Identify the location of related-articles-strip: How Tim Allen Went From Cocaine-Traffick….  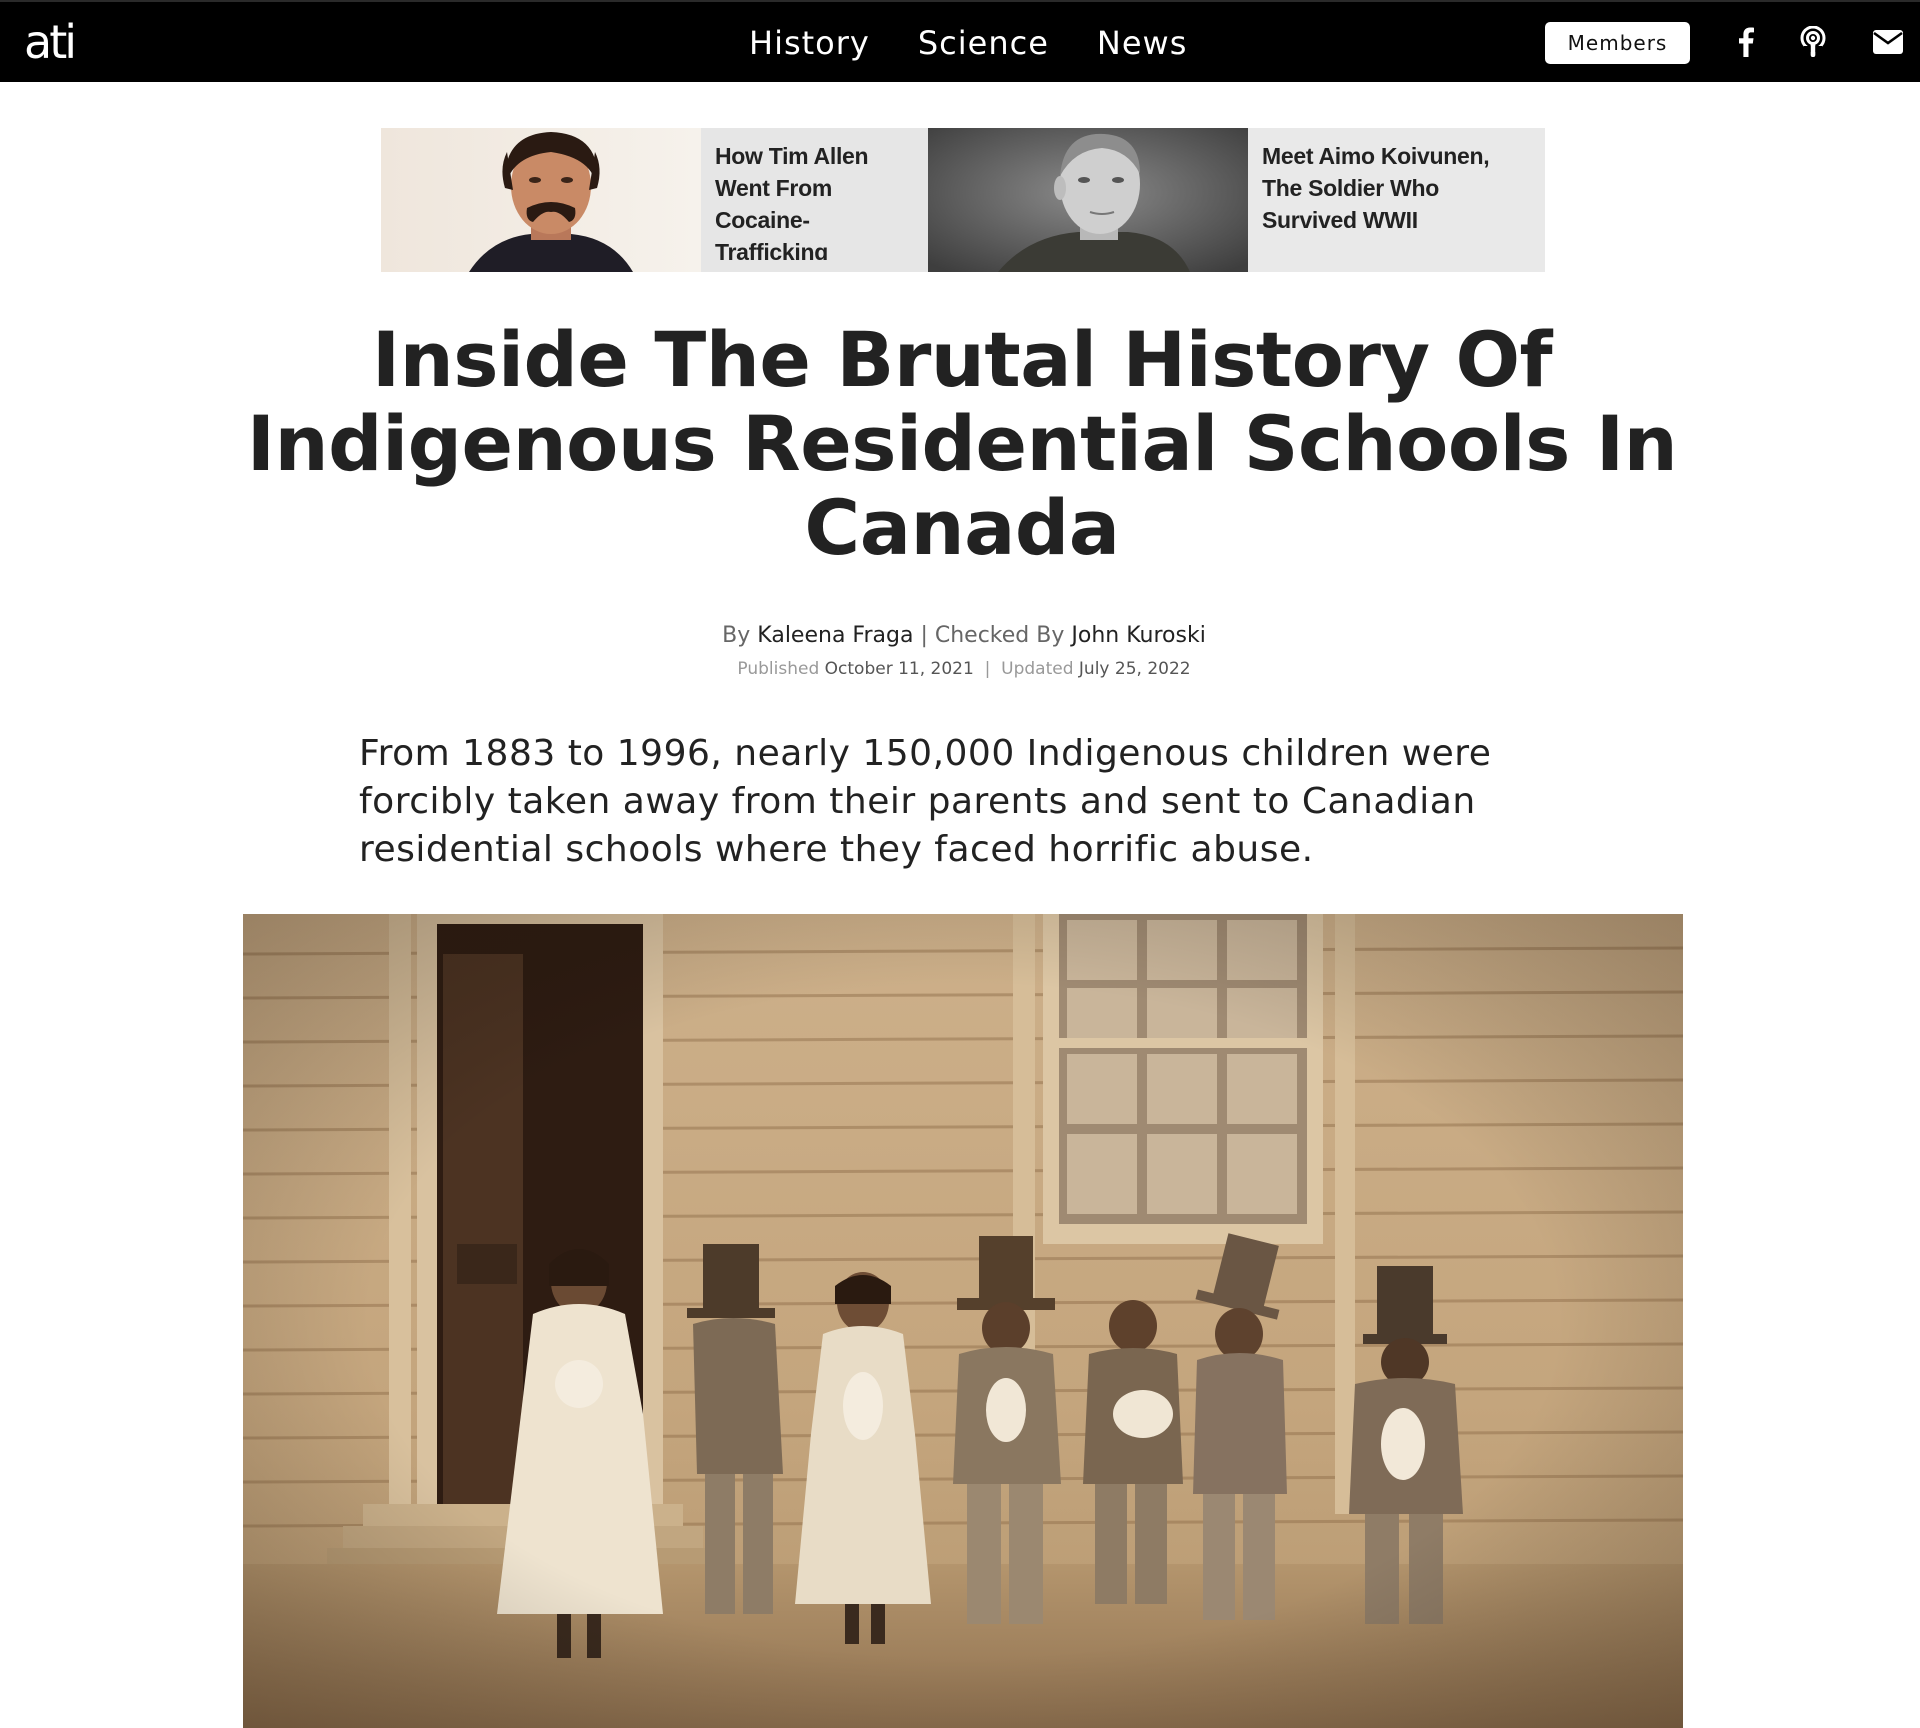
(963, 200).